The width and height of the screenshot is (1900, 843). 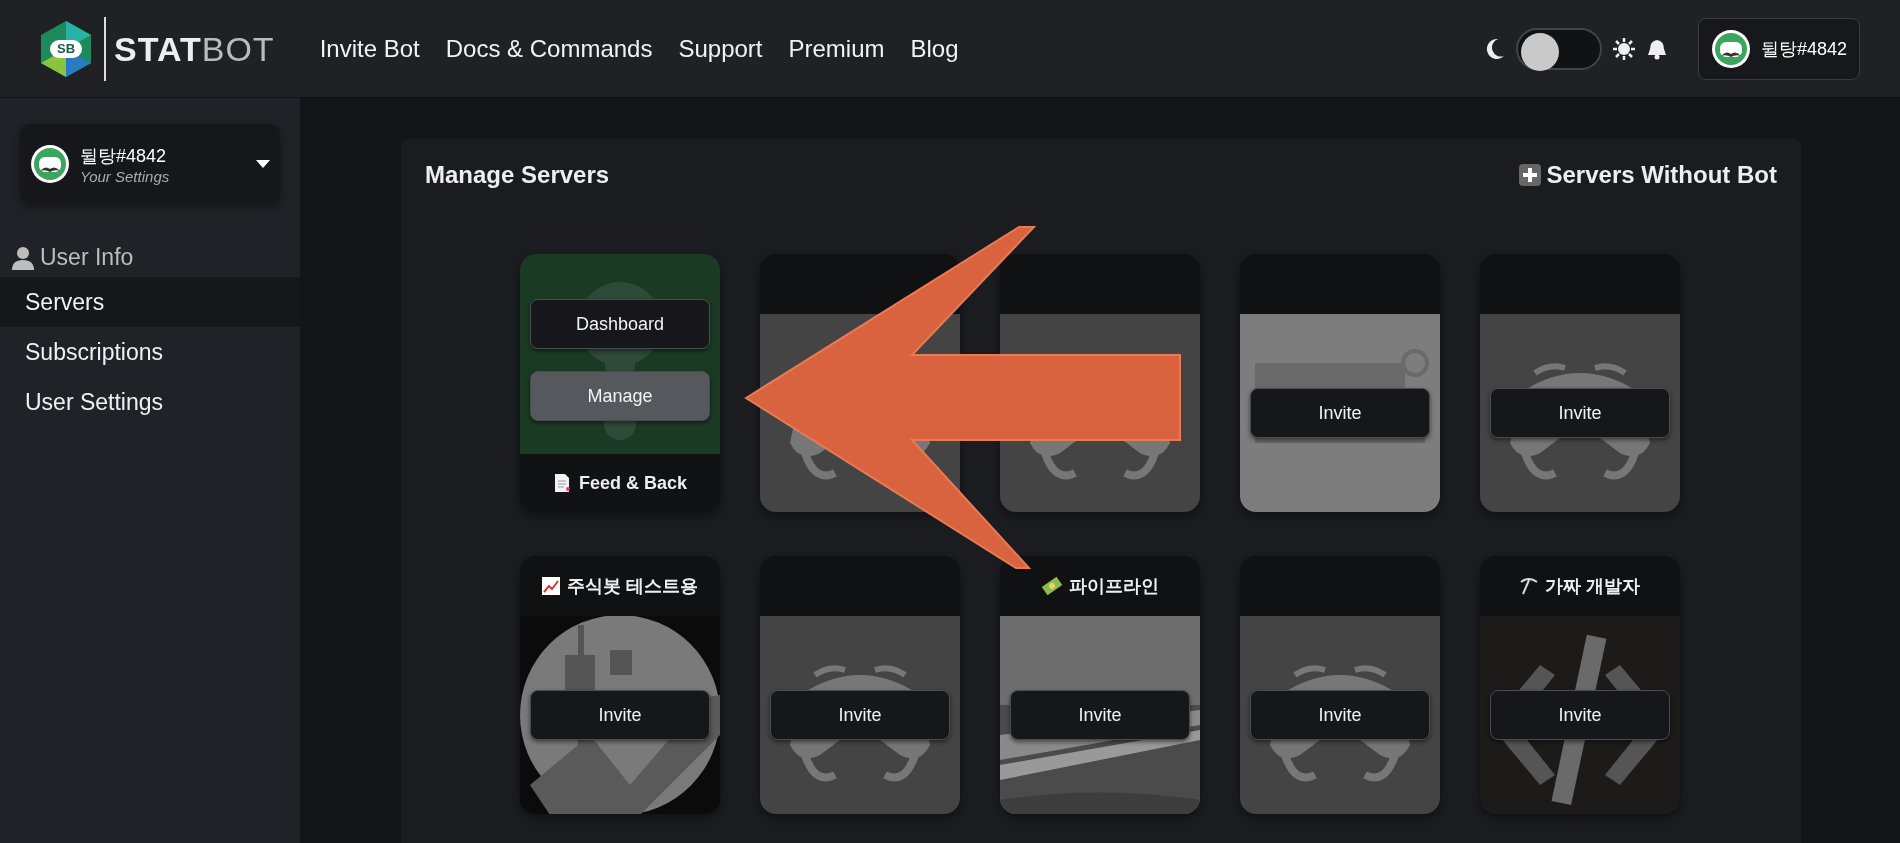 What do you see at coordinates (125, 176) in the screenshot?
I see `profile-subtitle: Your Settings` at bounding box center [125, 176].